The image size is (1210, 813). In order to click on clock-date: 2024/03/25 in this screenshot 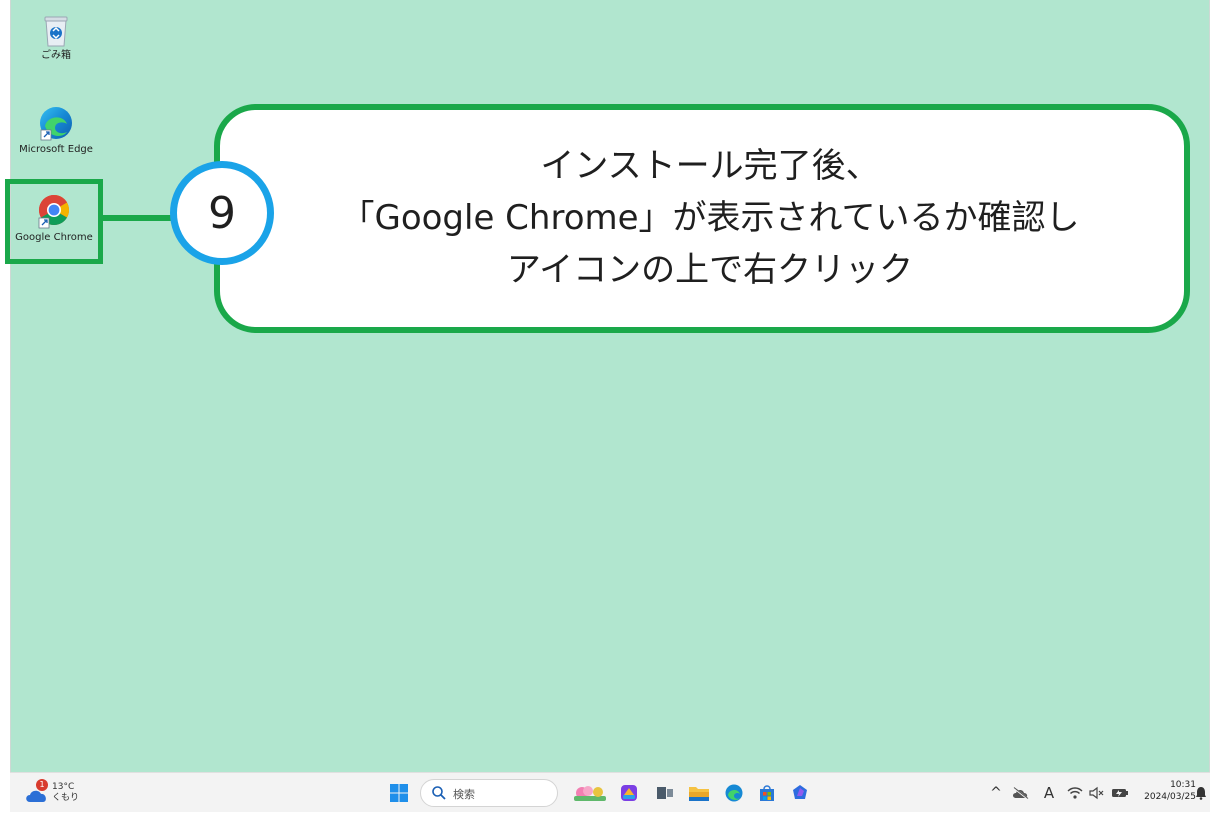, I will do `click(1170, 797)`.